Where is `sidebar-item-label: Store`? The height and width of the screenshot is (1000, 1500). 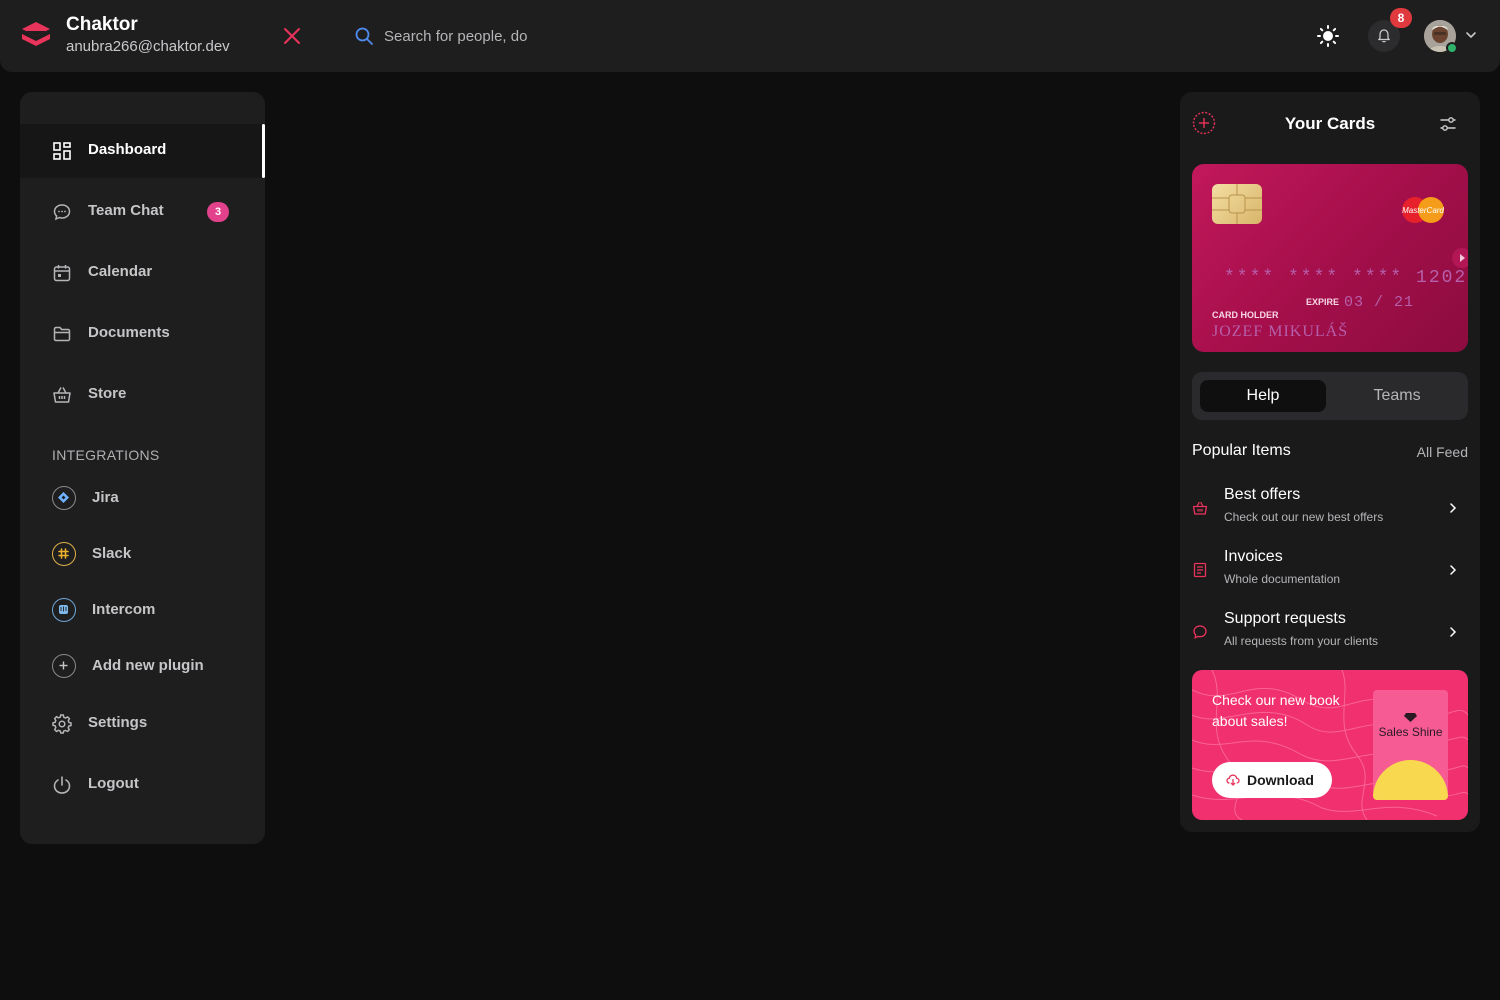
sidebar-item-label: Store is located at coordinates (107, 393).